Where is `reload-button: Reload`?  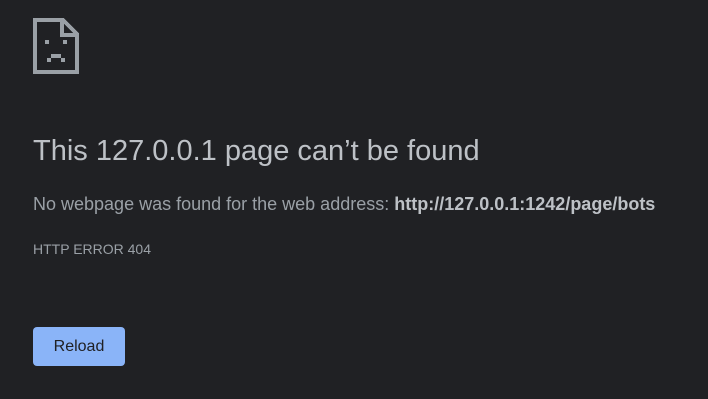 reload-button: Reload is located at coordinates (79, 346).